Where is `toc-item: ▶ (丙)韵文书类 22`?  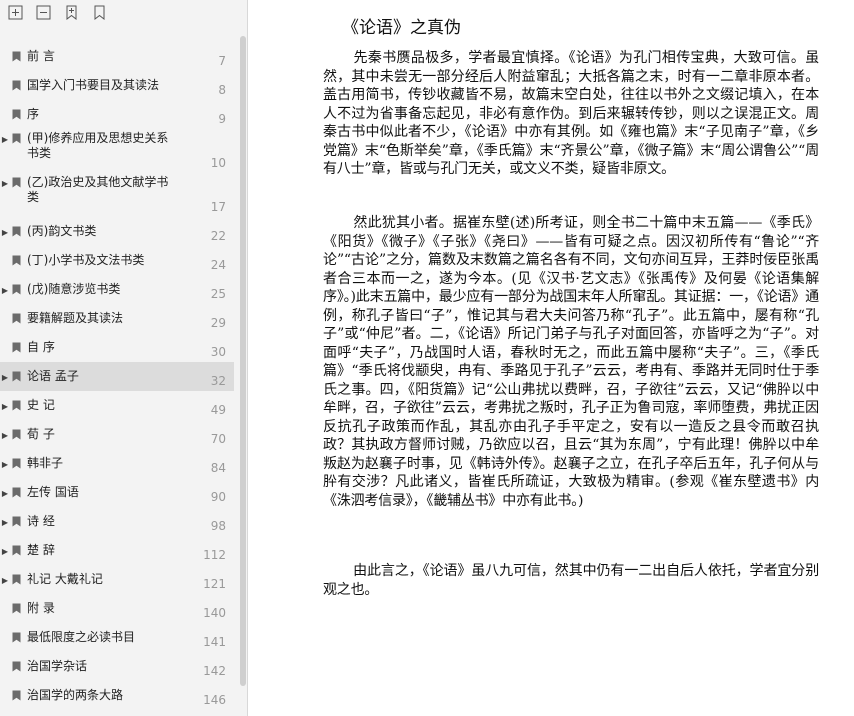 toc-item: ▶ (丙)韵文书类 22 is located at coordinates (117, 231).